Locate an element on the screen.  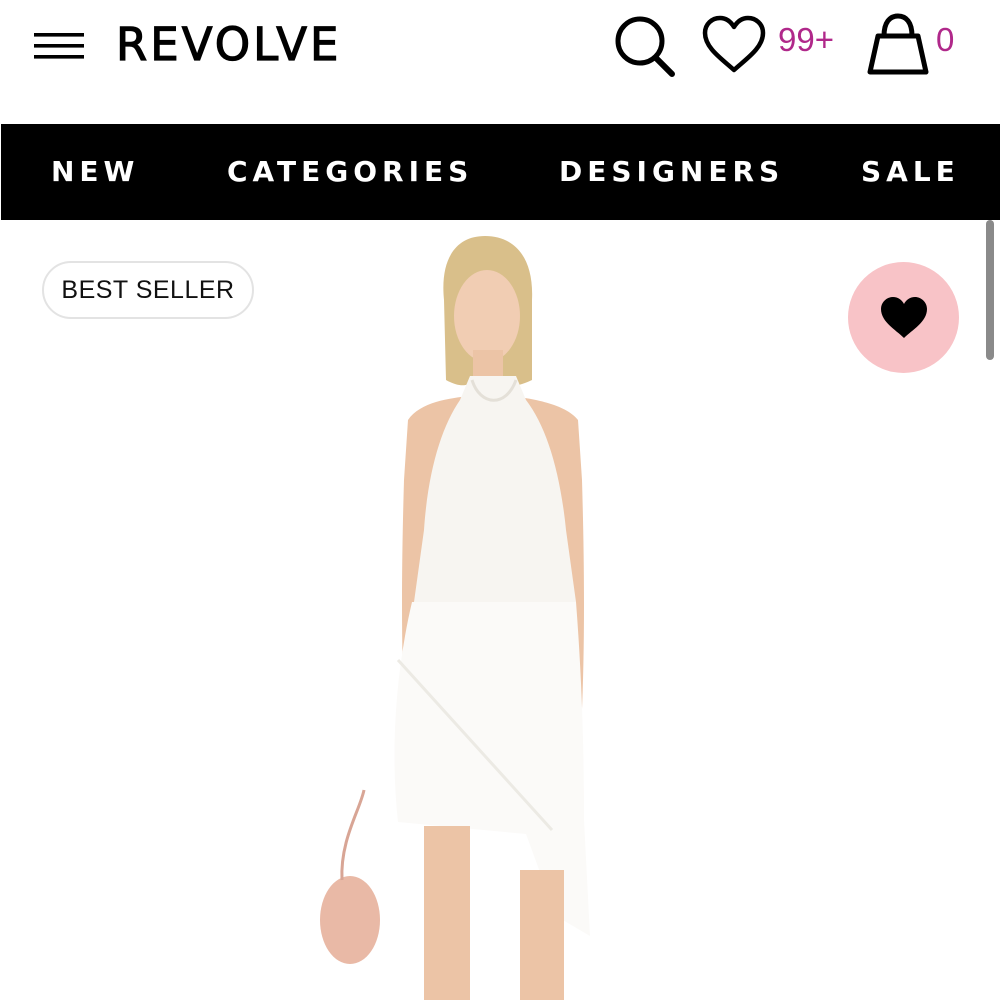
nav-sale: SALE is located at coordinates (910, 172).